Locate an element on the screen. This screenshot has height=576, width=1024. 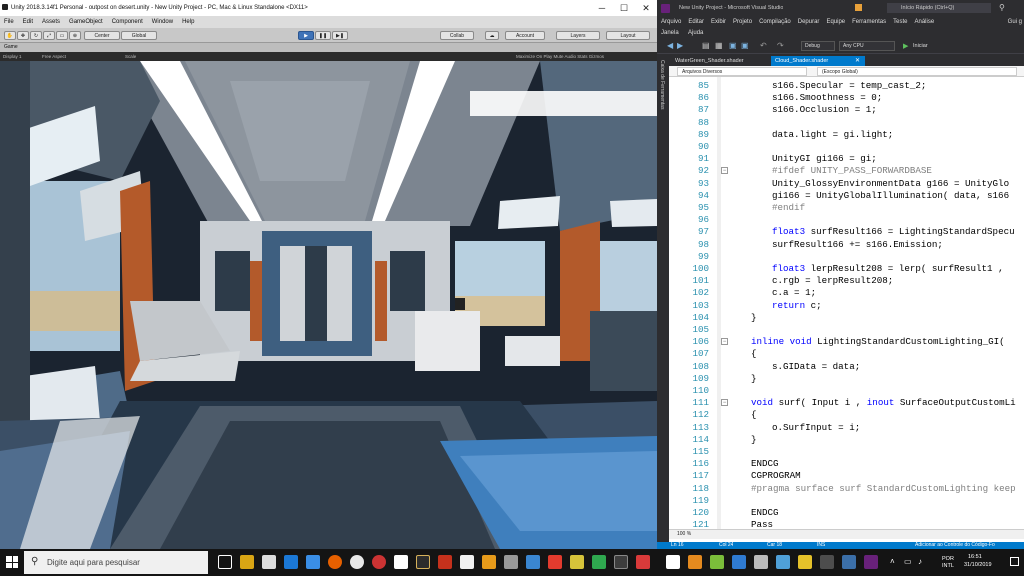
menu-gameobject: GameObject is located at coordinates (86, 22).